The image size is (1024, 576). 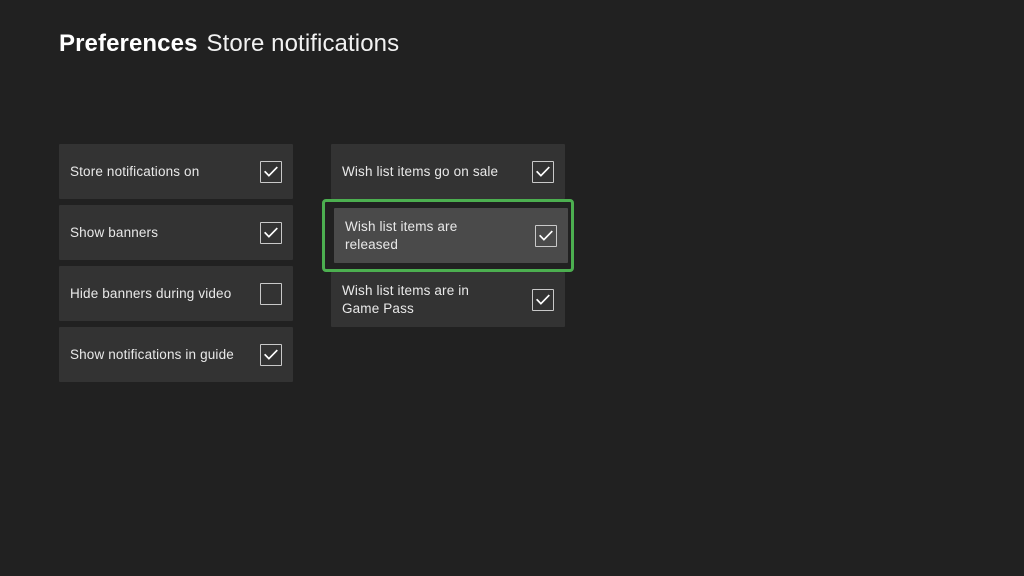 I want to click on page-header: Preferences Store notifications, so click(x=229, y=44).